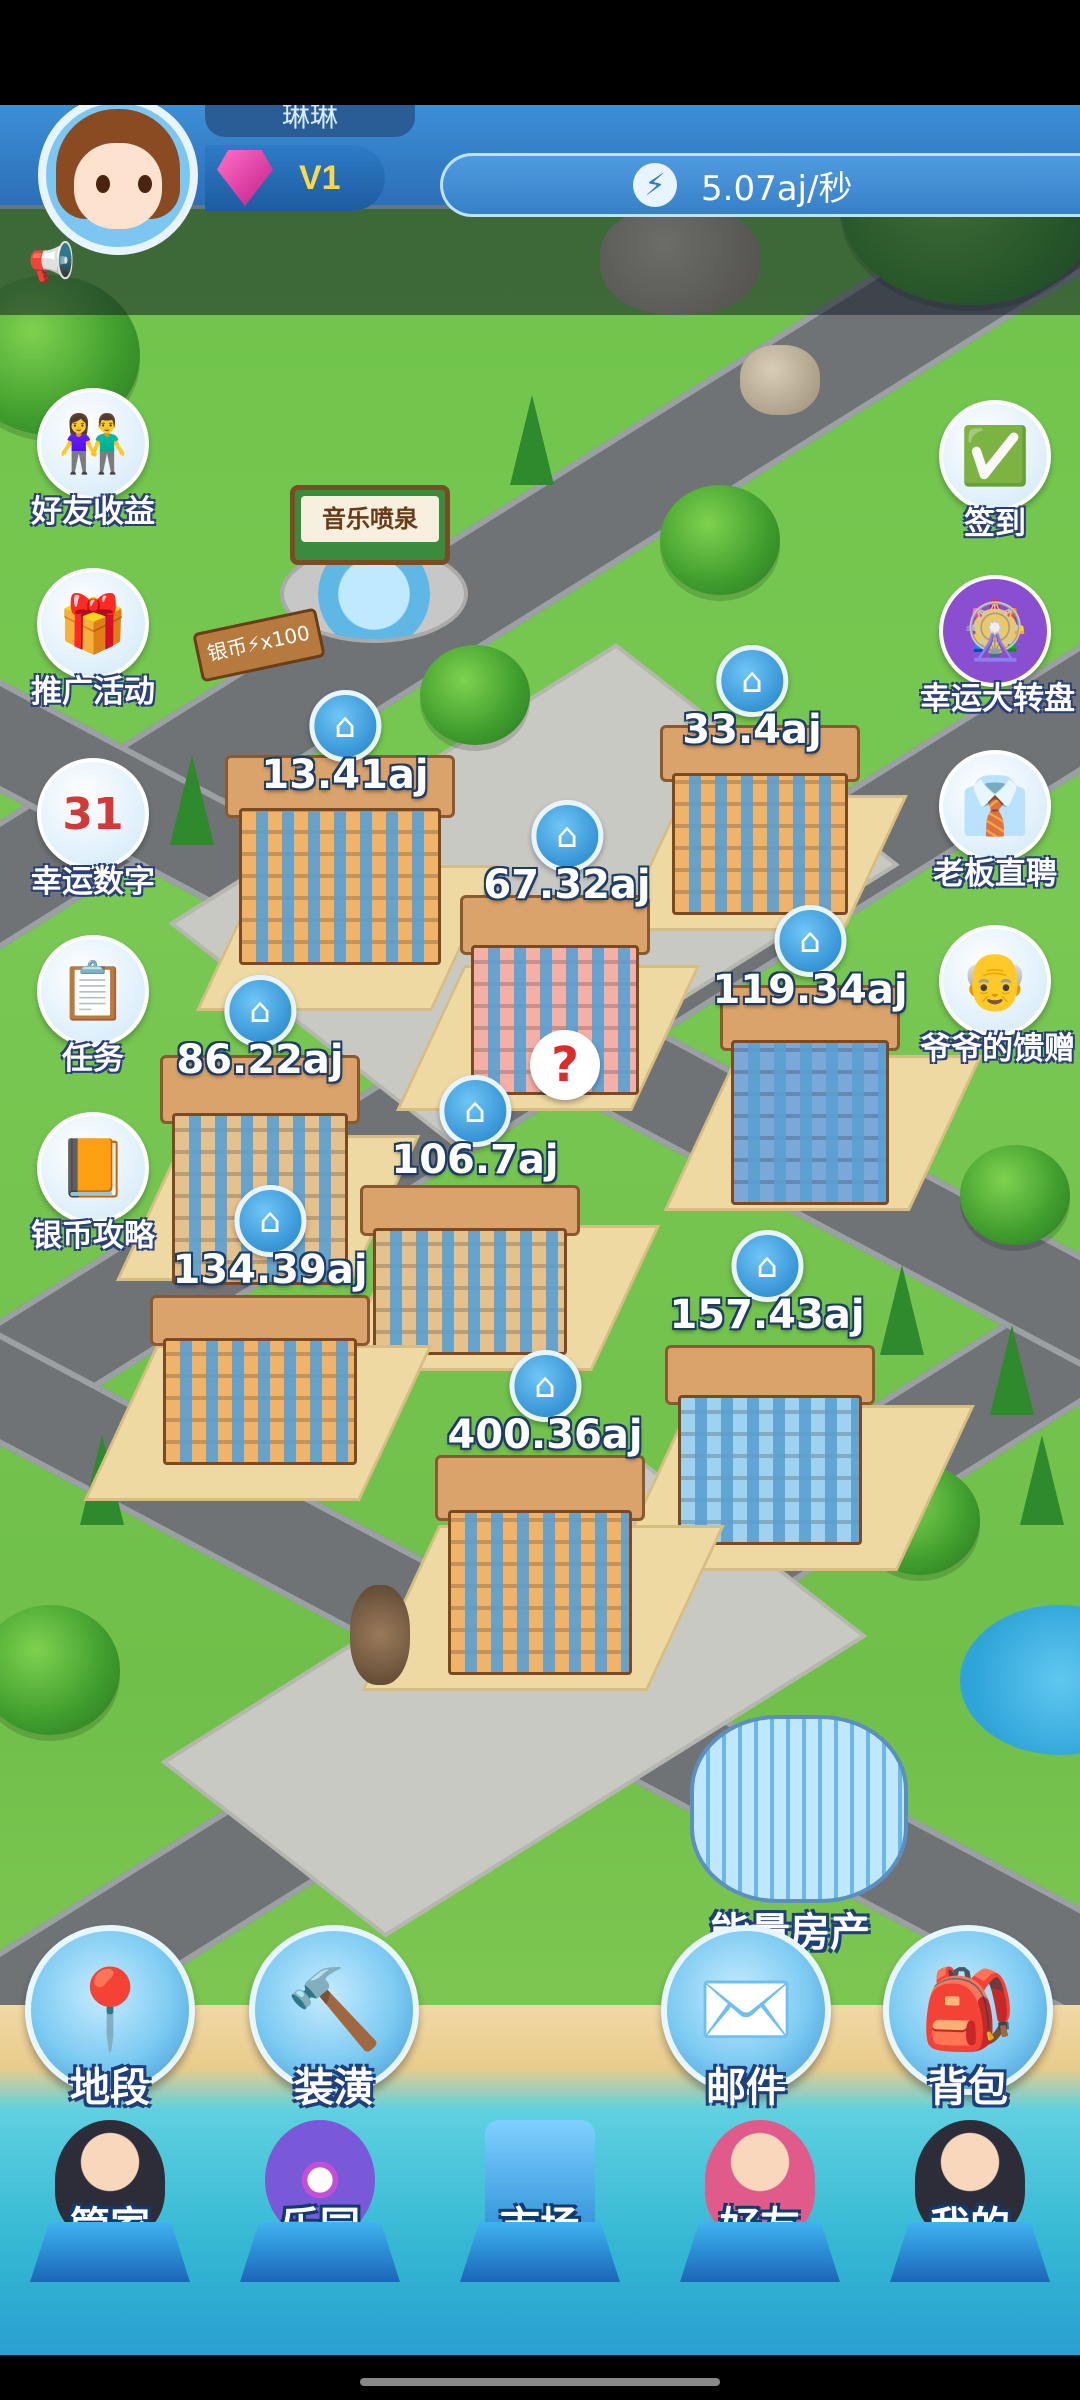  What do you see at coordinates (540, 2382) in the screenshot?
I see `home-indicator` at bounding box center [540, 2382].